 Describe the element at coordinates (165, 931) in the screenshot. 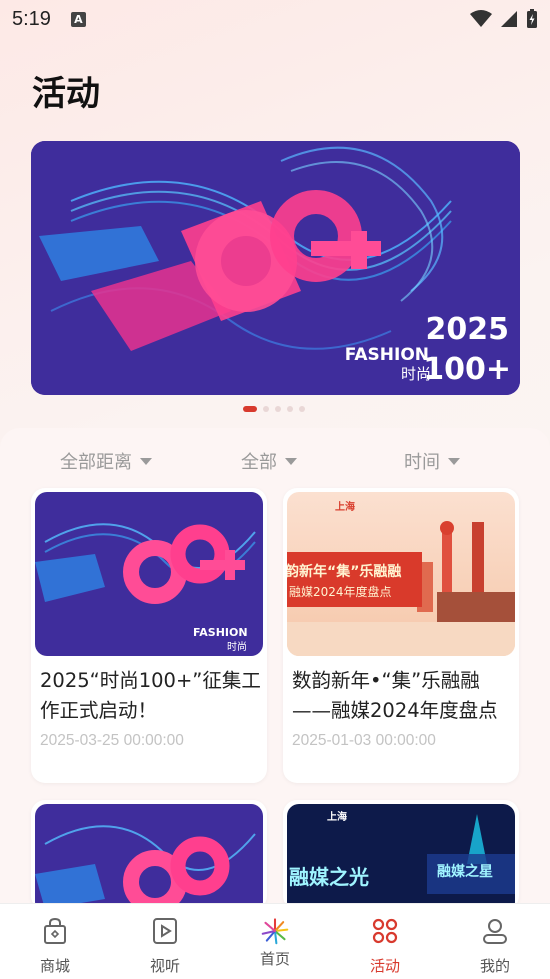

I see `play-icon` at that location.